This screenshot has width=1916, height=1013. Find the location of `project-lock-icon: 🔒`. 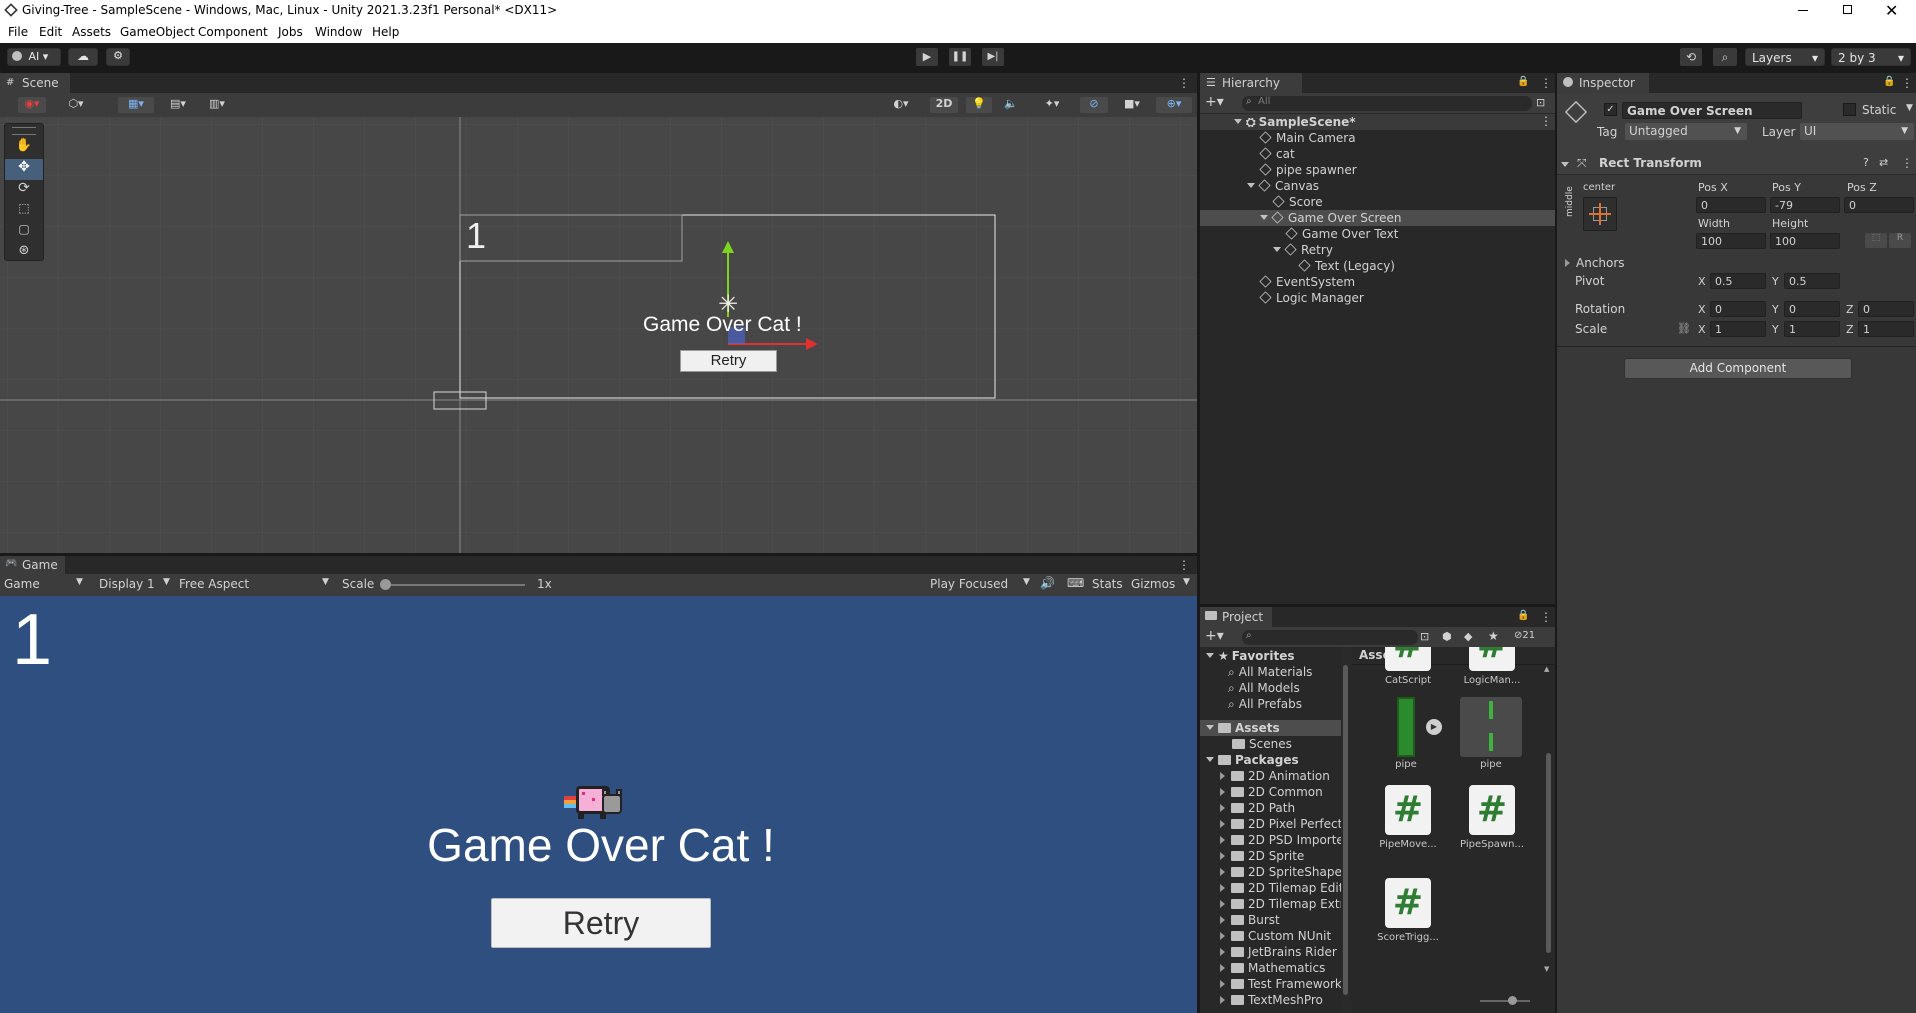

project-lock-icon: 🔒 is located at coordinates (1523, 615).